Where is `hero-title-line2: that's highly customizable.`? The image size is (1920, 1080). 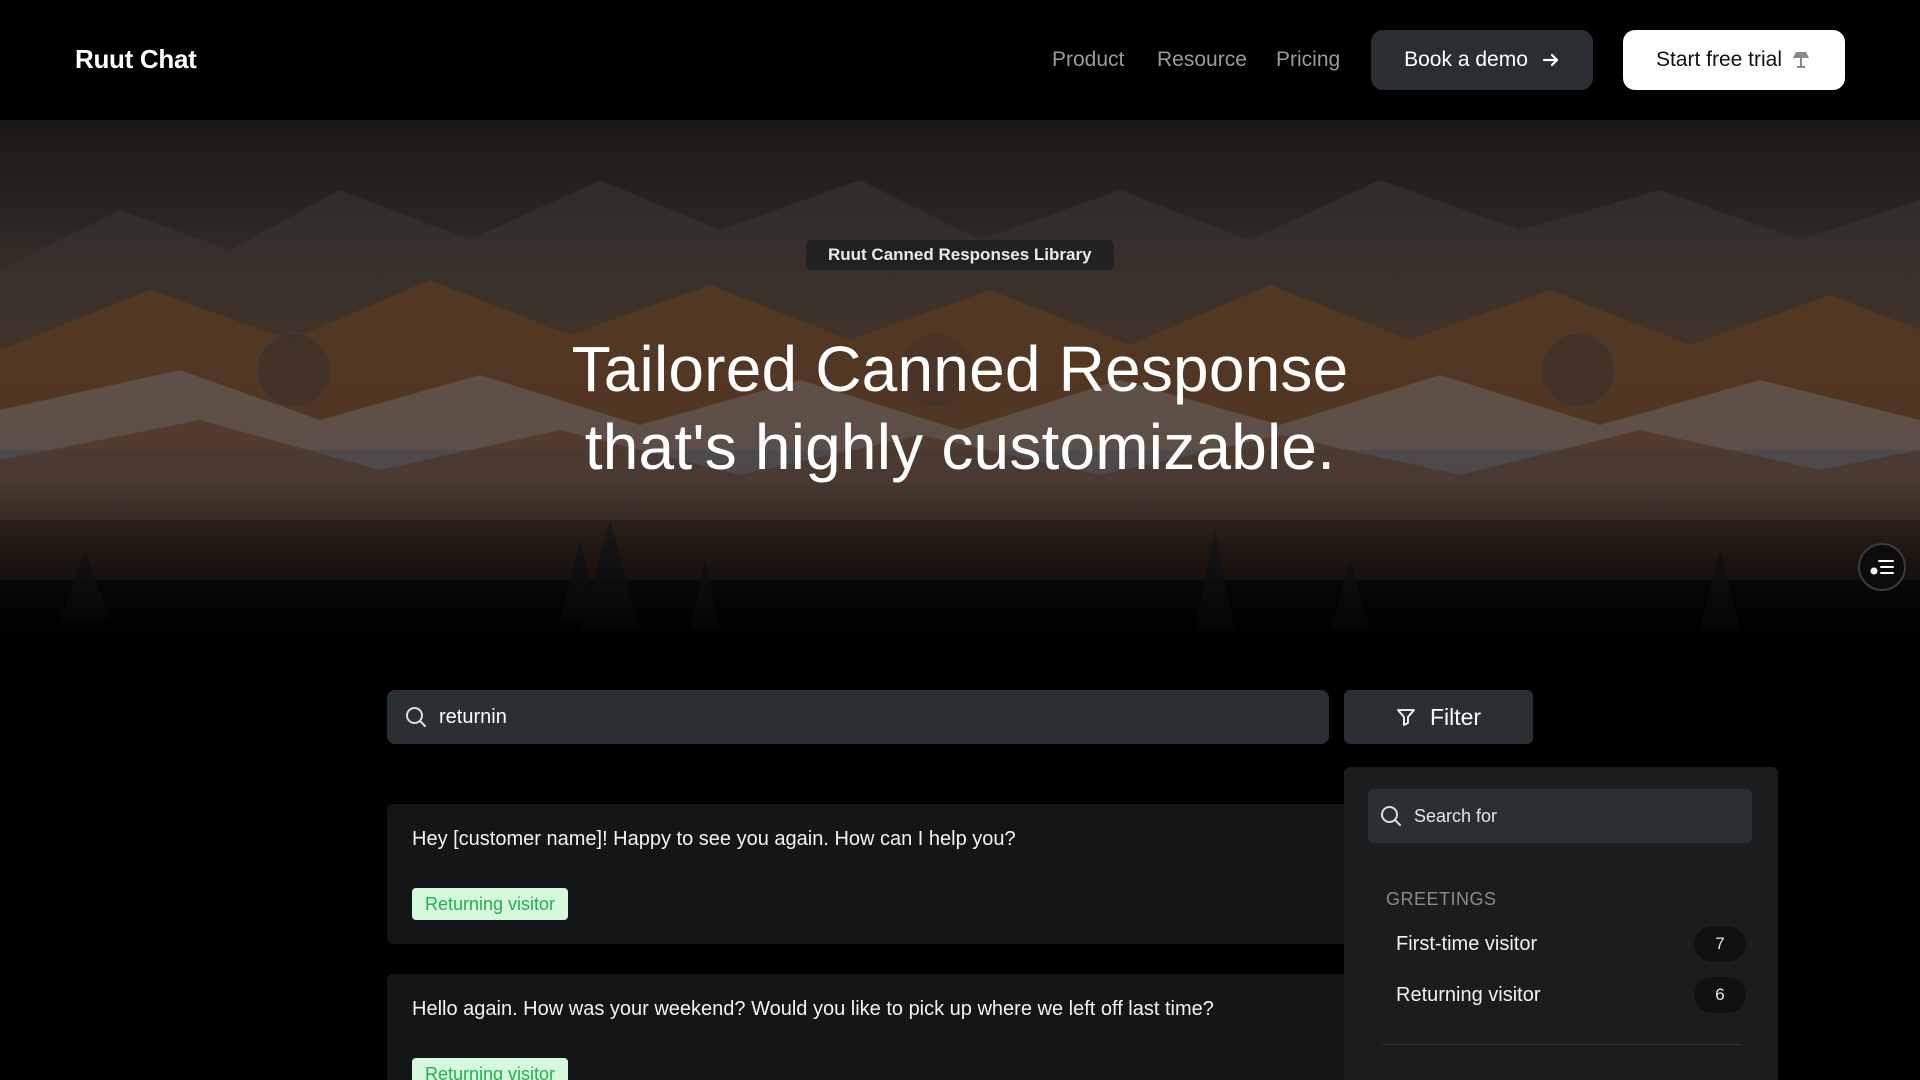
hero-title-line2: that's highly customizable. is located at coordinates (960, 447).